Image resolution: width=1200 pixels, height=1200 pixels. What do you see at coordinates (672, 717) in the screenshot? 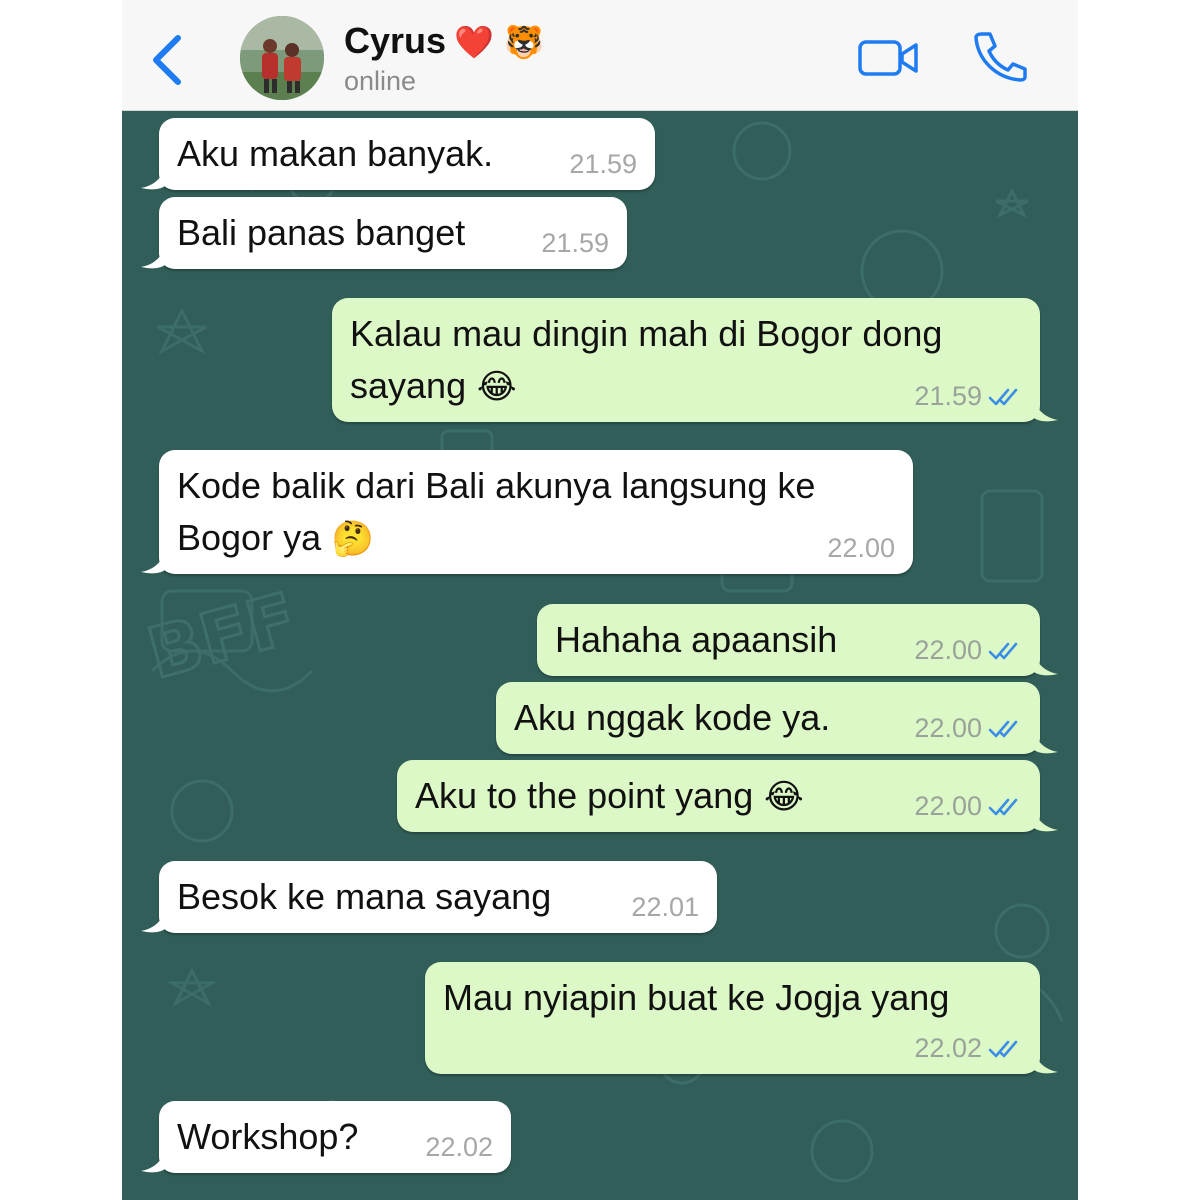
I see `message-text-content: Aku nggak kode ya.` at bounding box center [672, 717].